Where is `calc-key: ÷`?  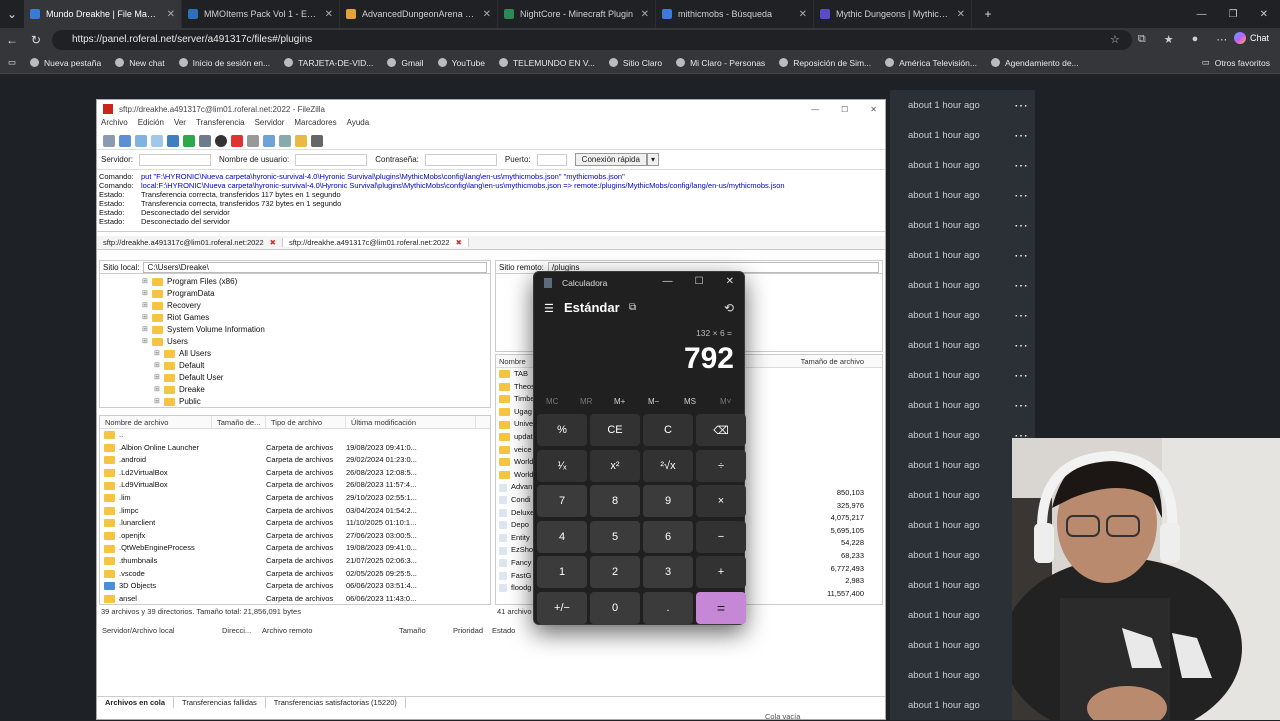
calc-key: ÷ is located at coordinates (721, 465).